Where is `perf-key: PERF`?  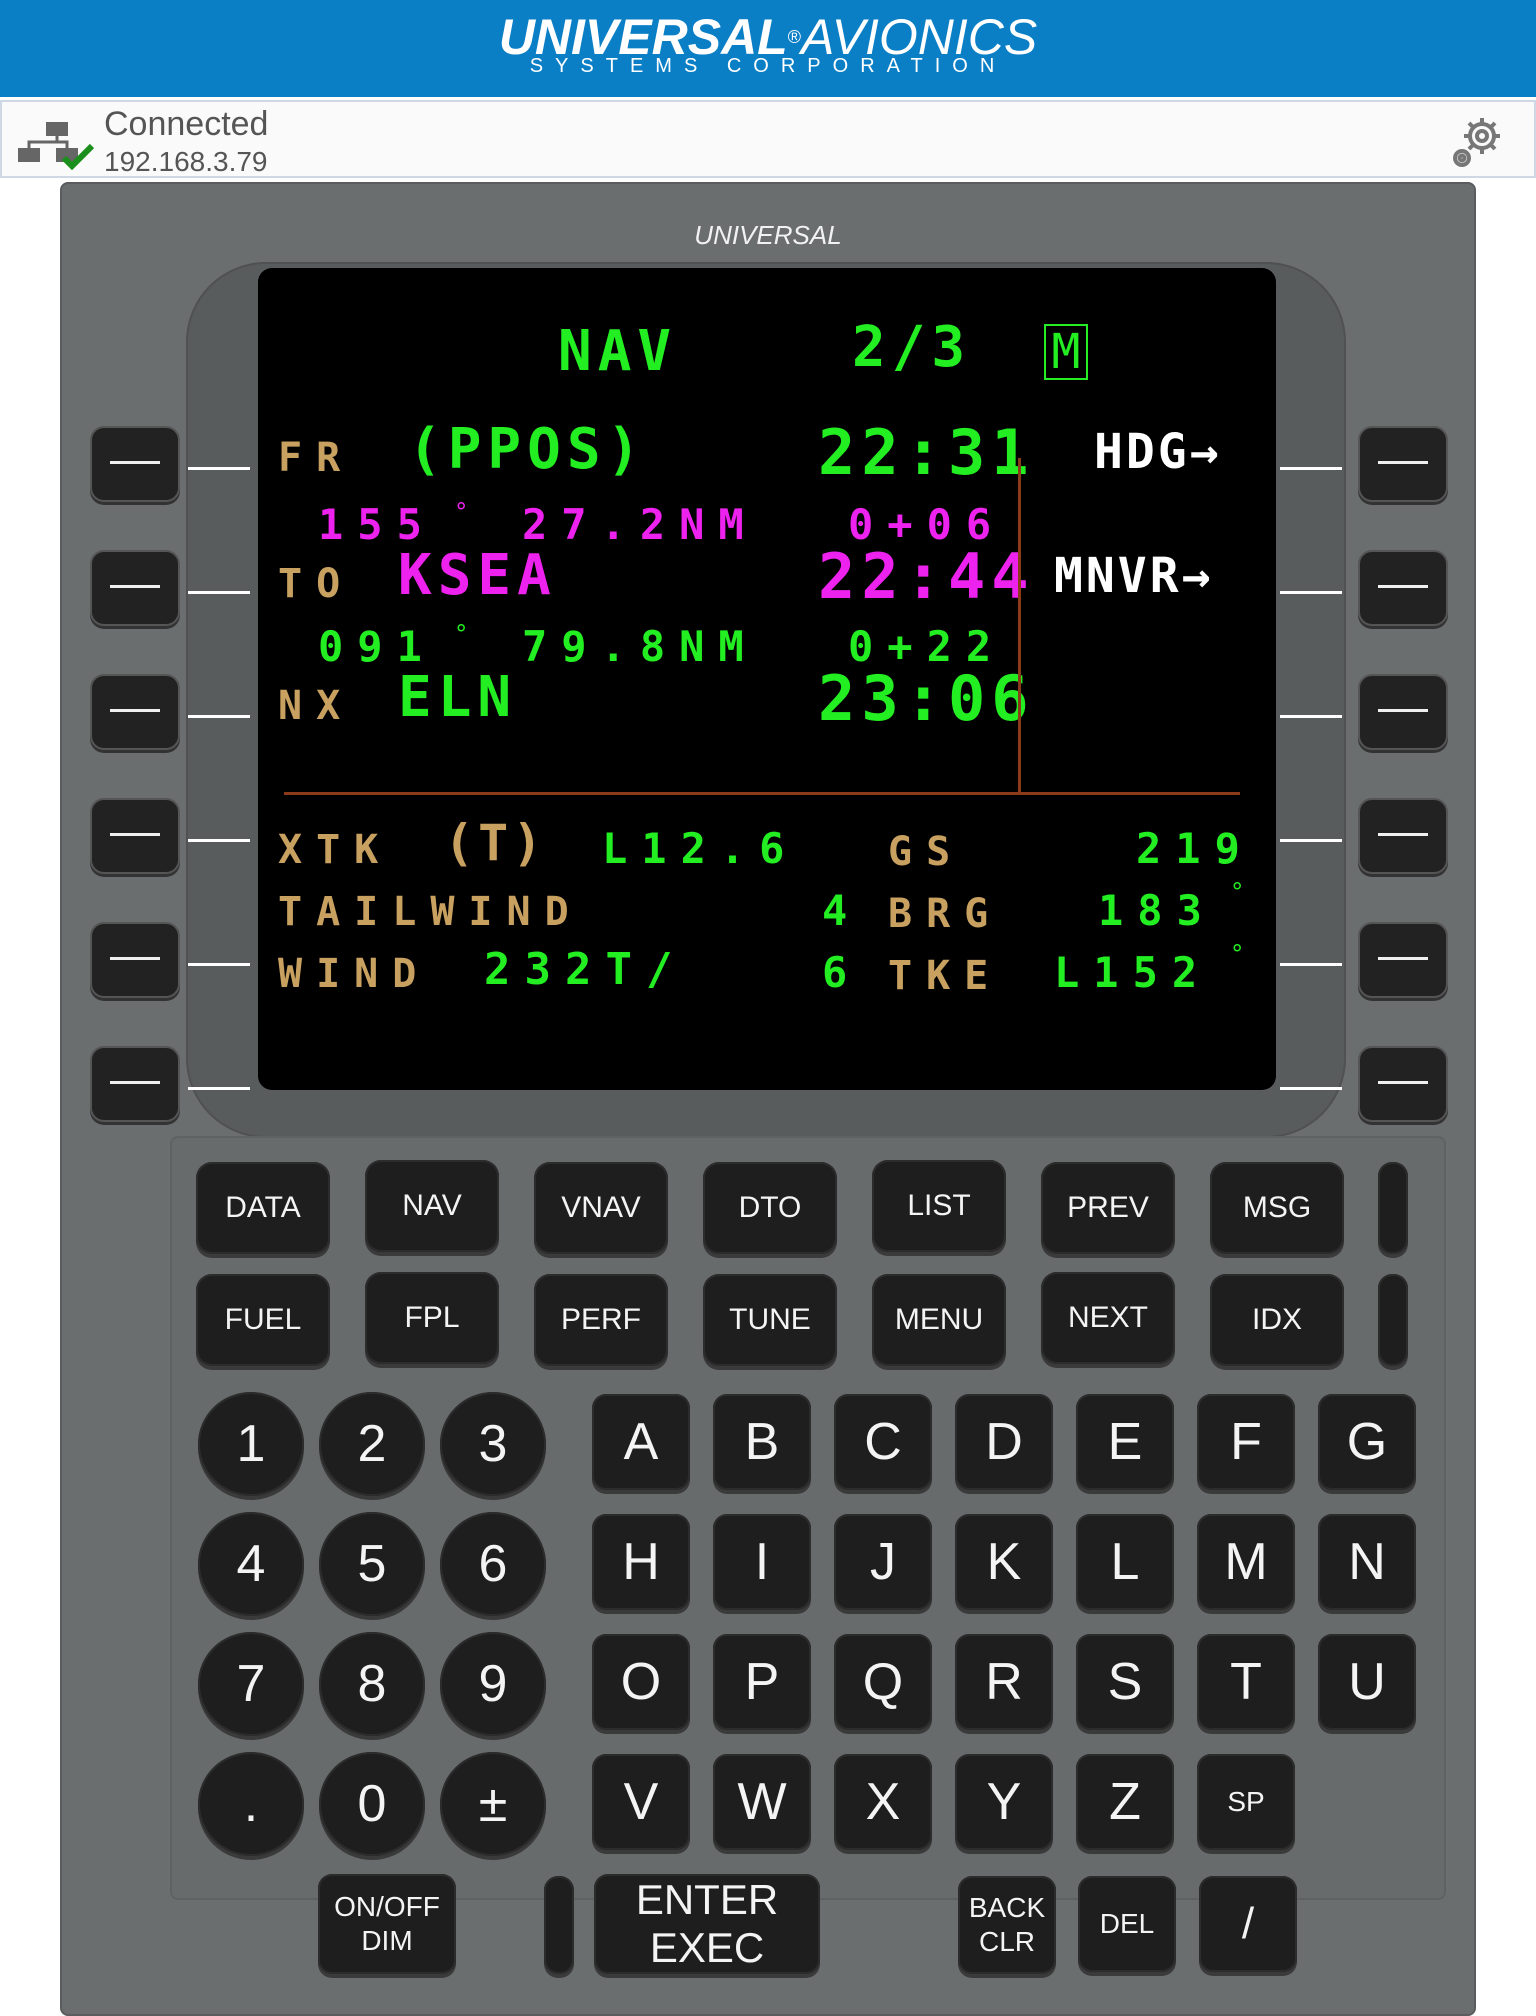
perf-key: PERF is located at coordinates (601, 1320).